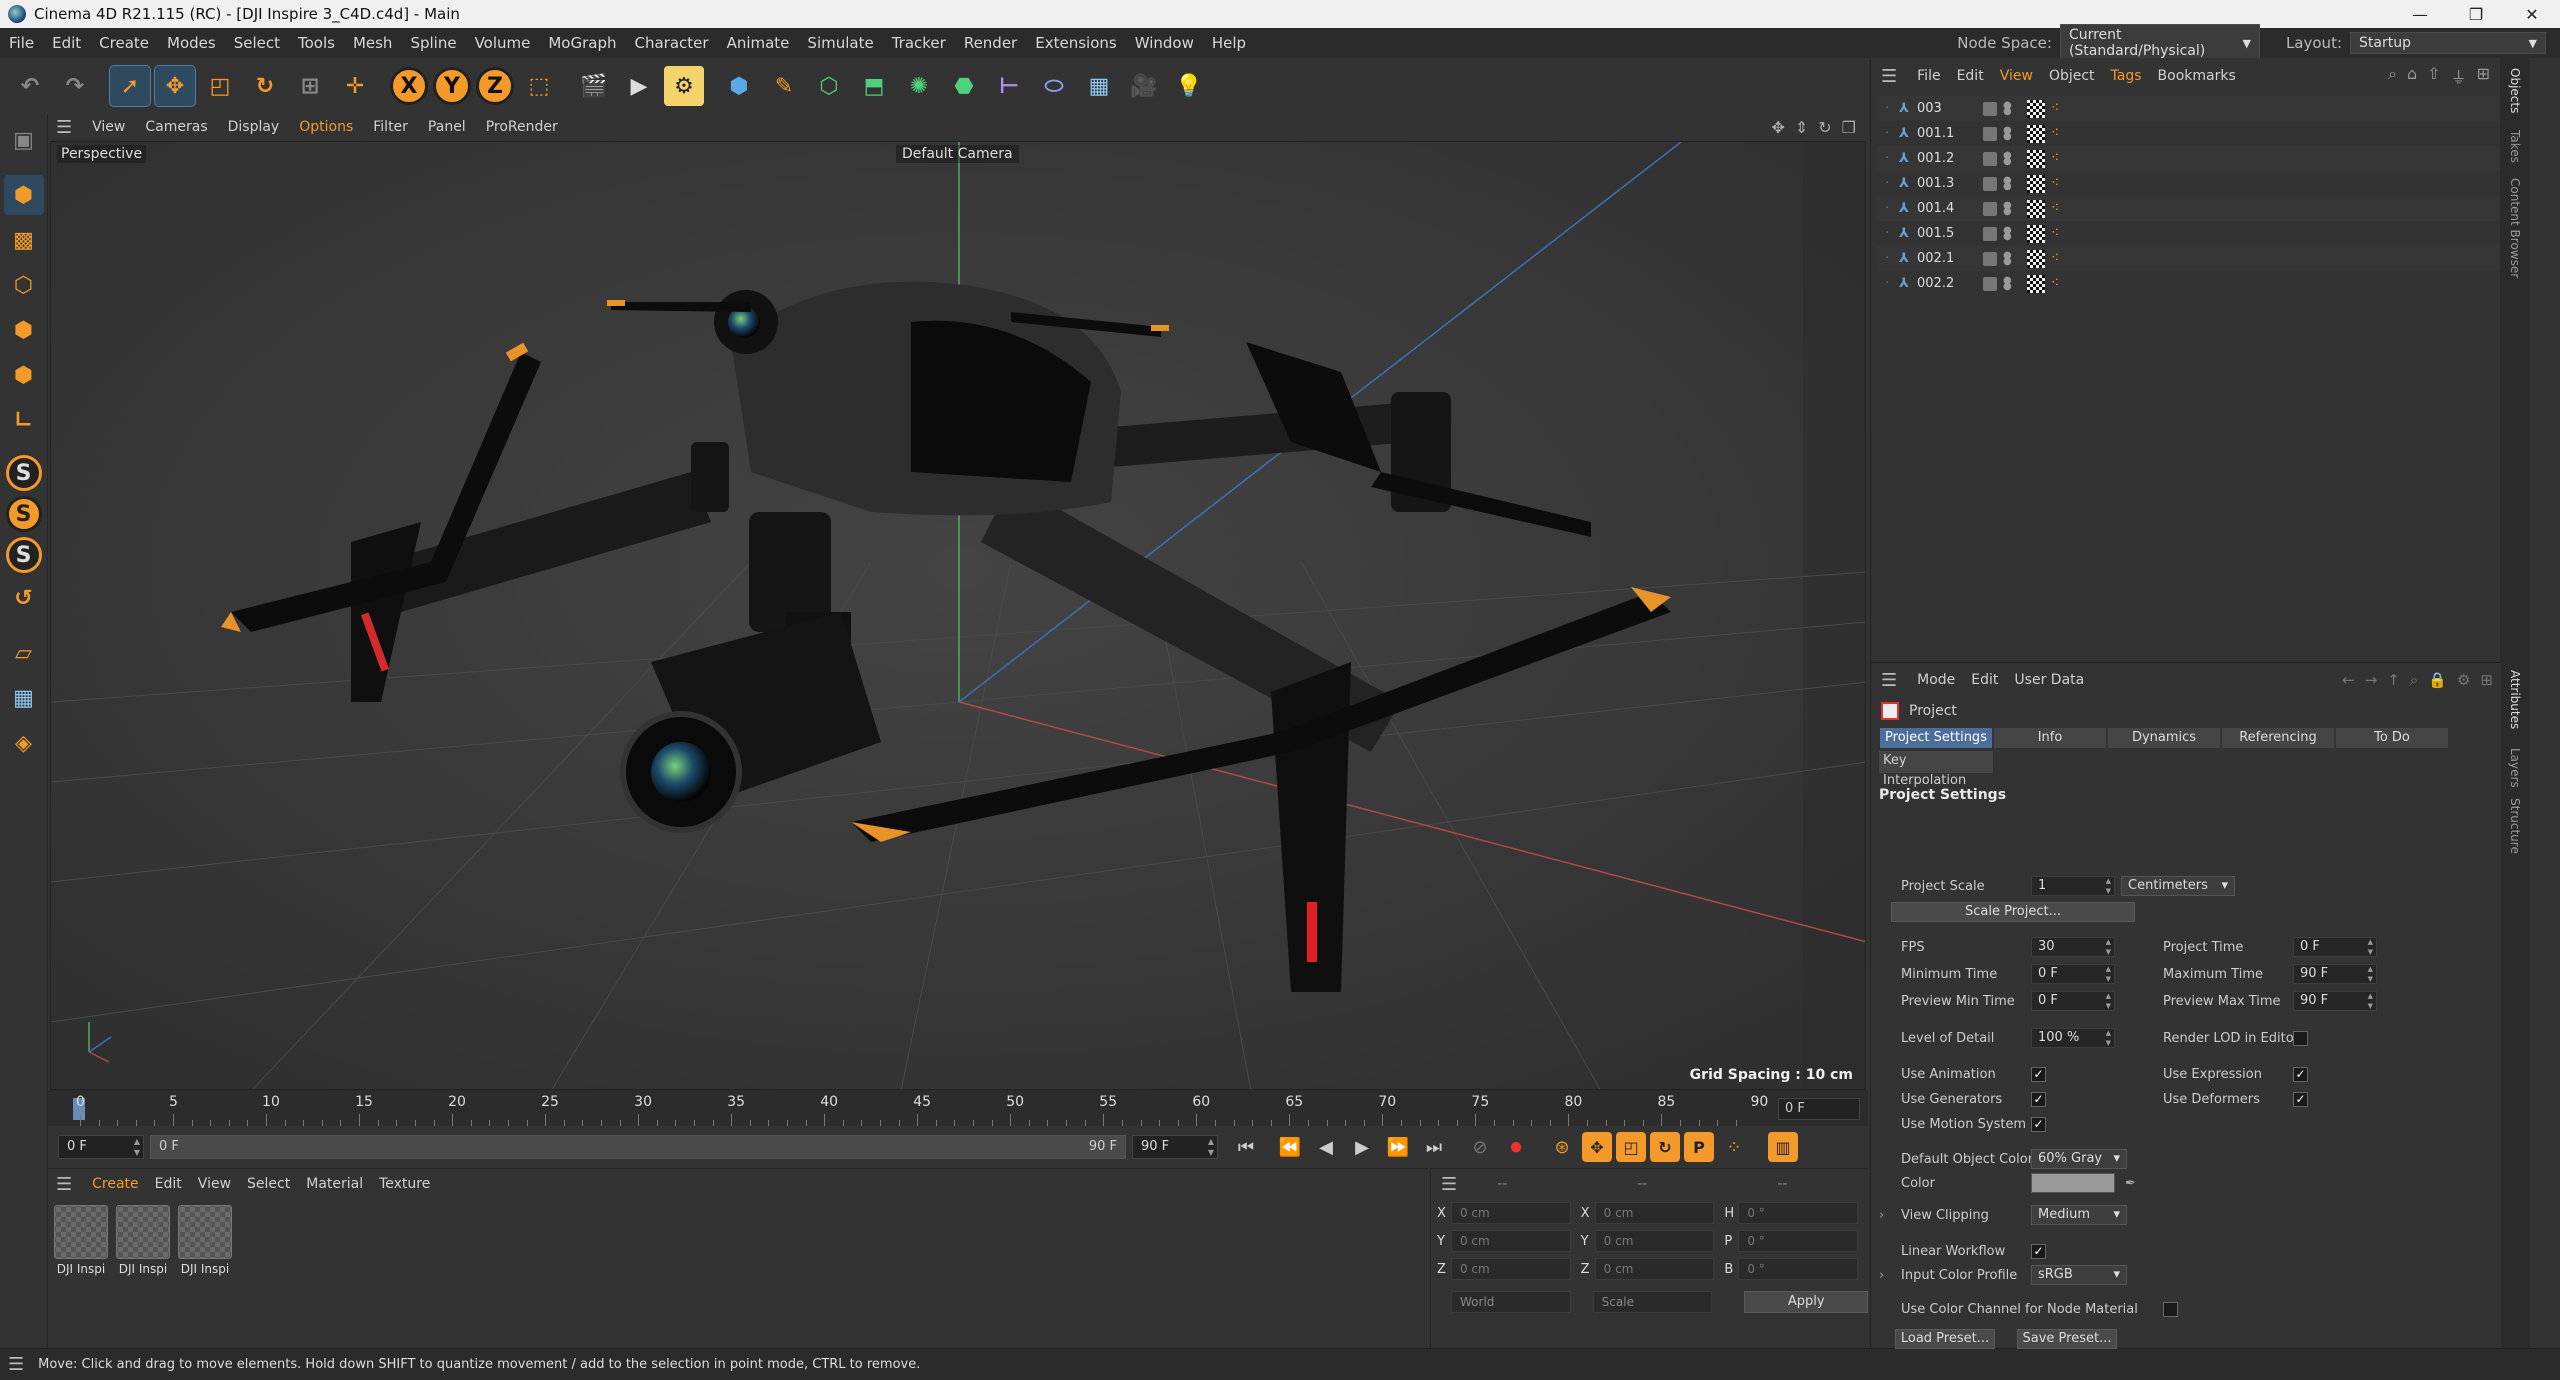 The image size is (2560, 1380). Describe the element at coordinates (1798, 1241) in the screenshot. I see `rotation-p-field: 0 °` at that location.